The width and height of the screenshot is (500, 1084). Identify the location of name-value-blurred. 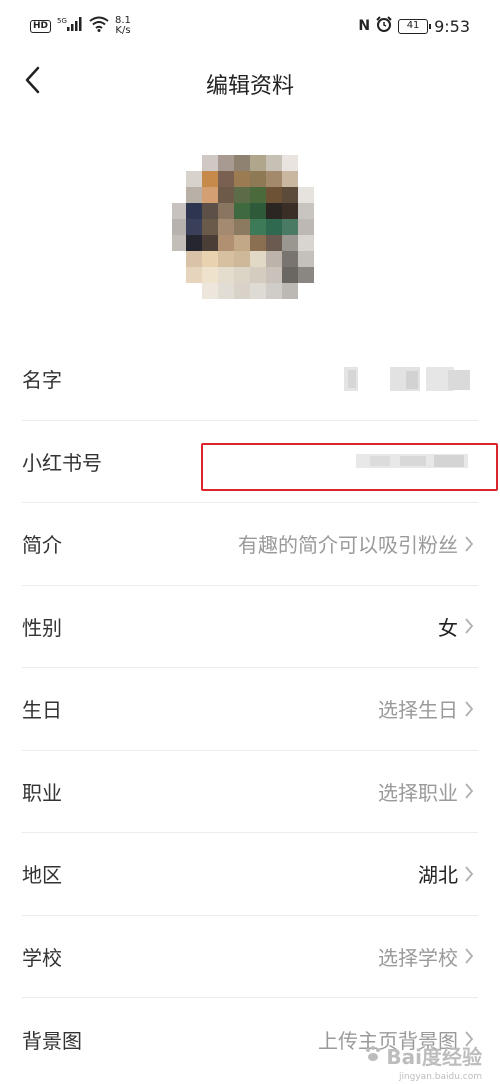
(408, 379).